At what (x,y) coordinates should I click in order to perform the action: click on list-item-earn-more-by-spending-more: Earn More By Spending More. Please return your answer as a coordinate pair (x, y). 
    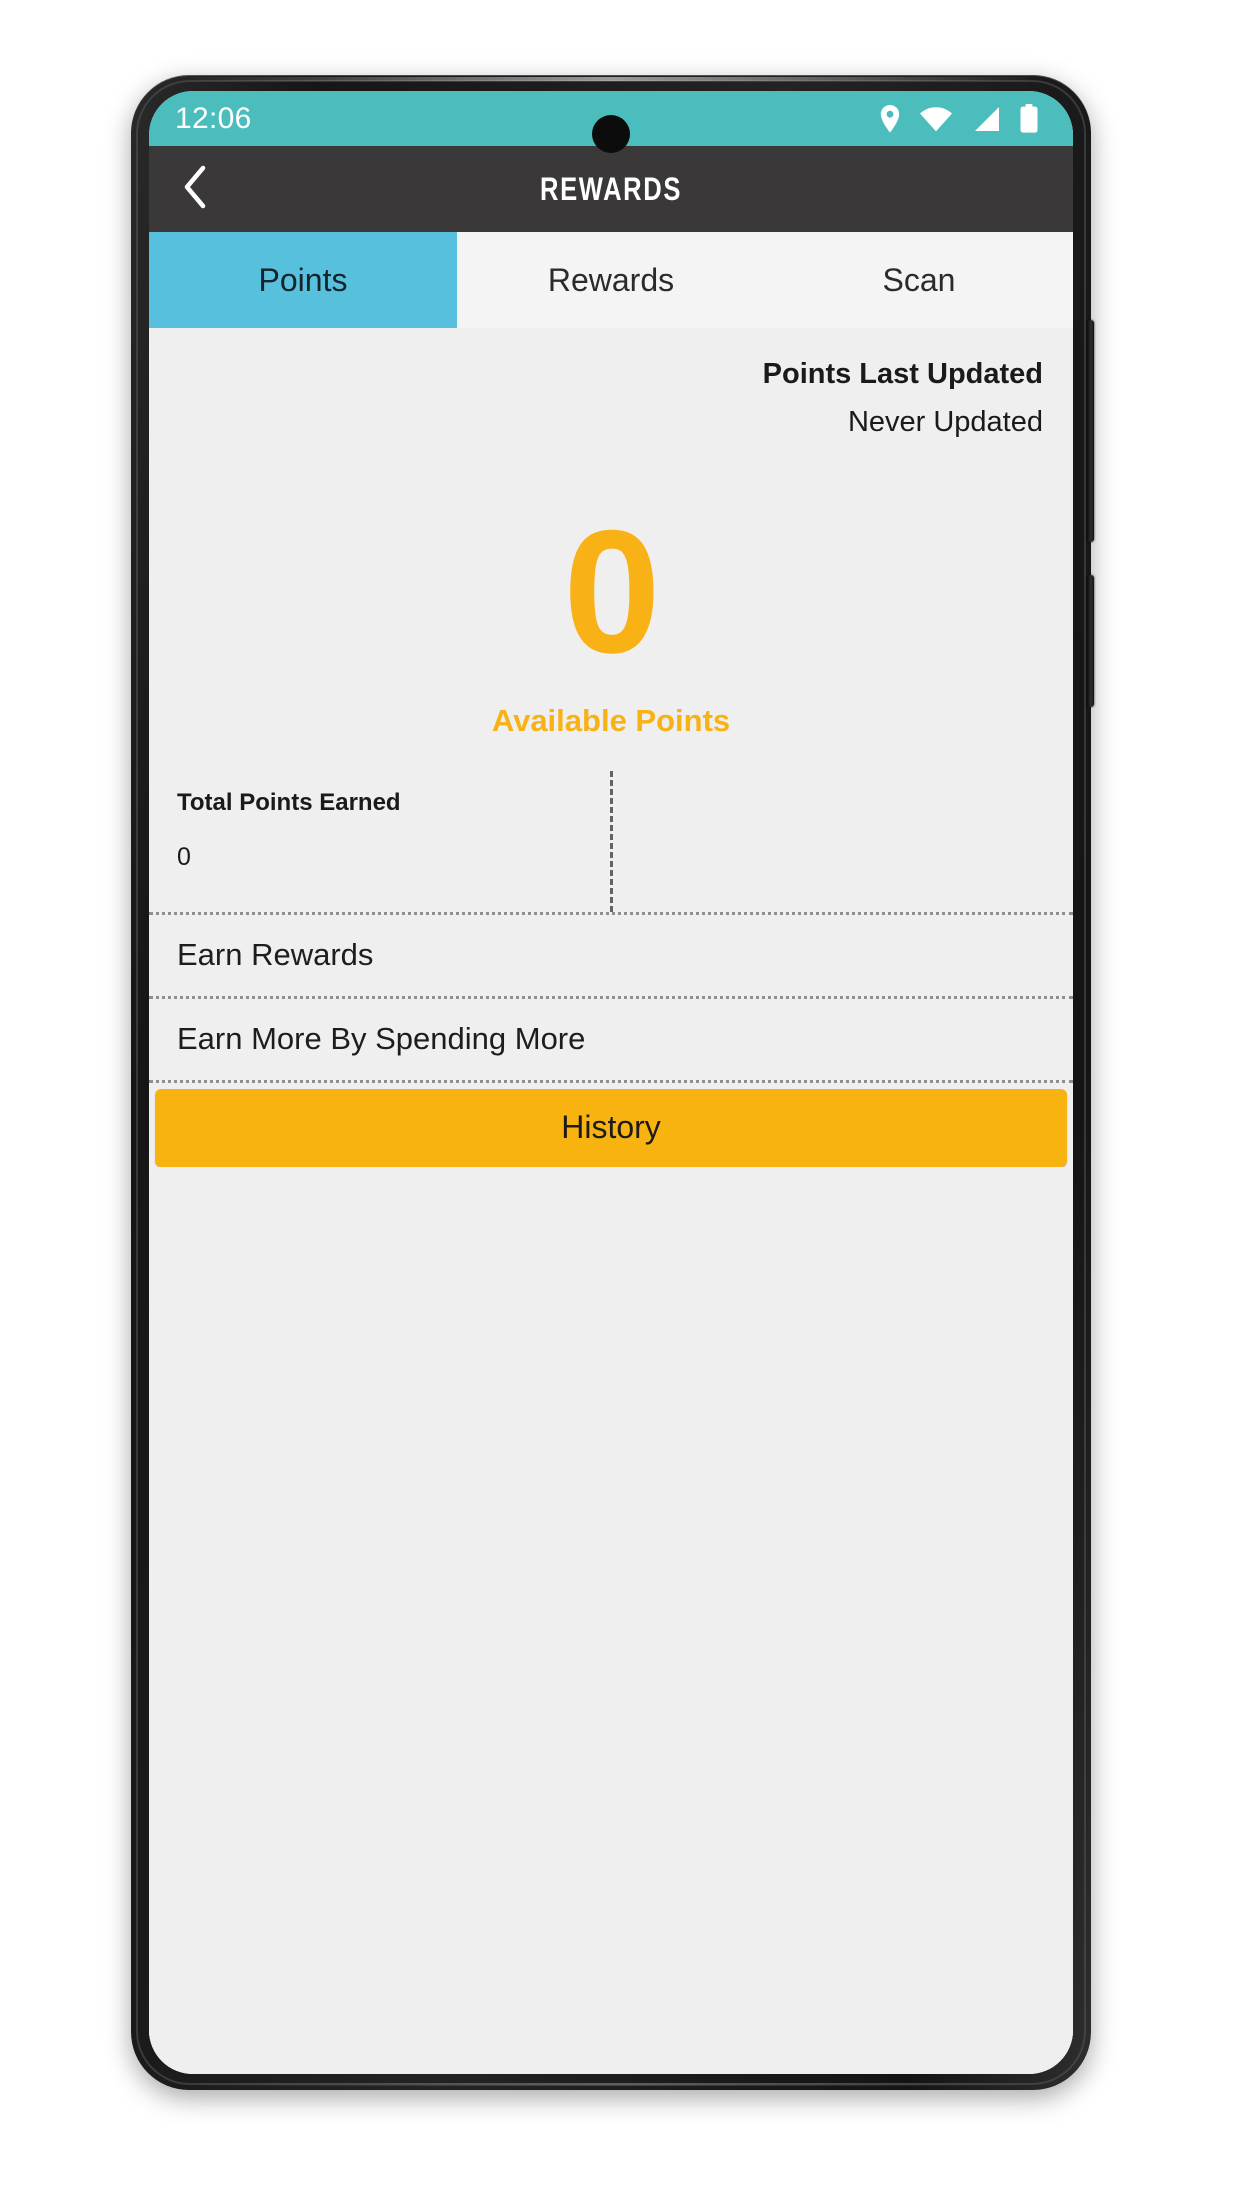
    Looking at the image, I should click on (611, 1041).